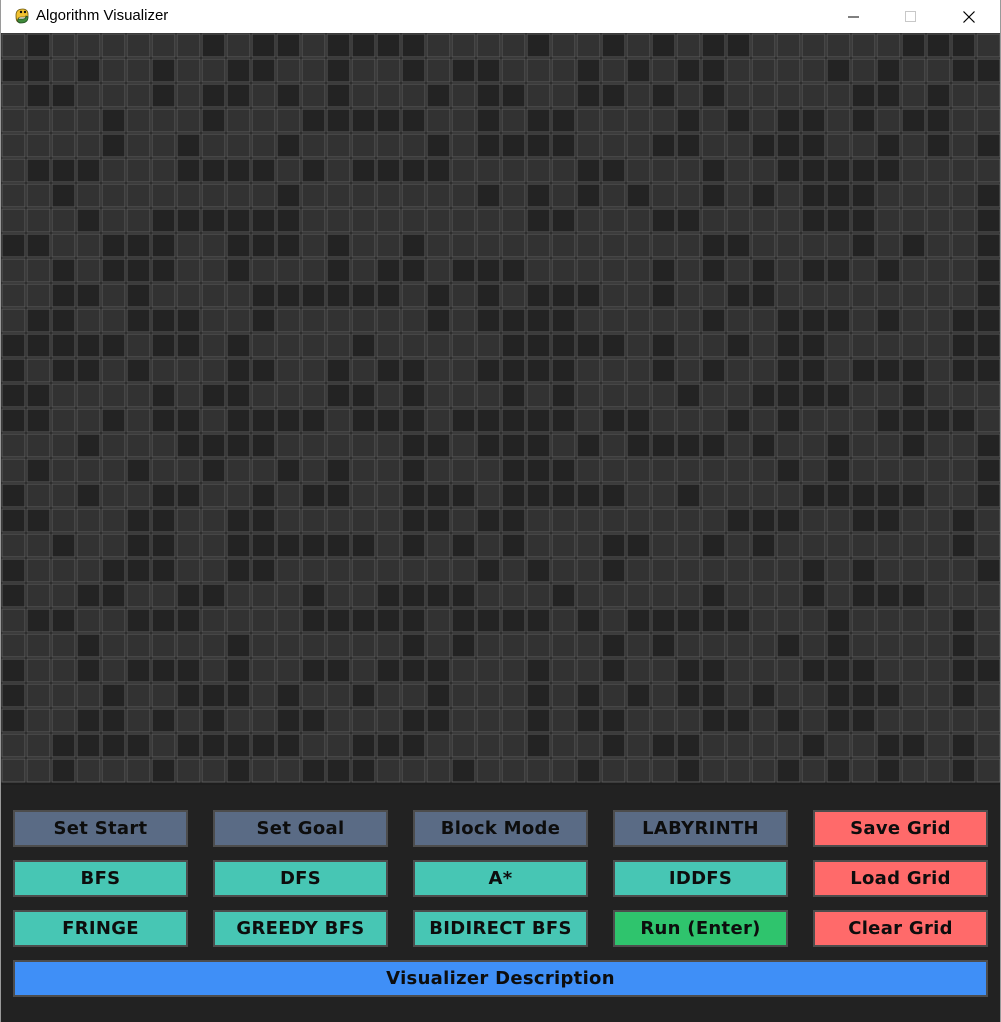  I want to click on close-button, so click(969, 16).